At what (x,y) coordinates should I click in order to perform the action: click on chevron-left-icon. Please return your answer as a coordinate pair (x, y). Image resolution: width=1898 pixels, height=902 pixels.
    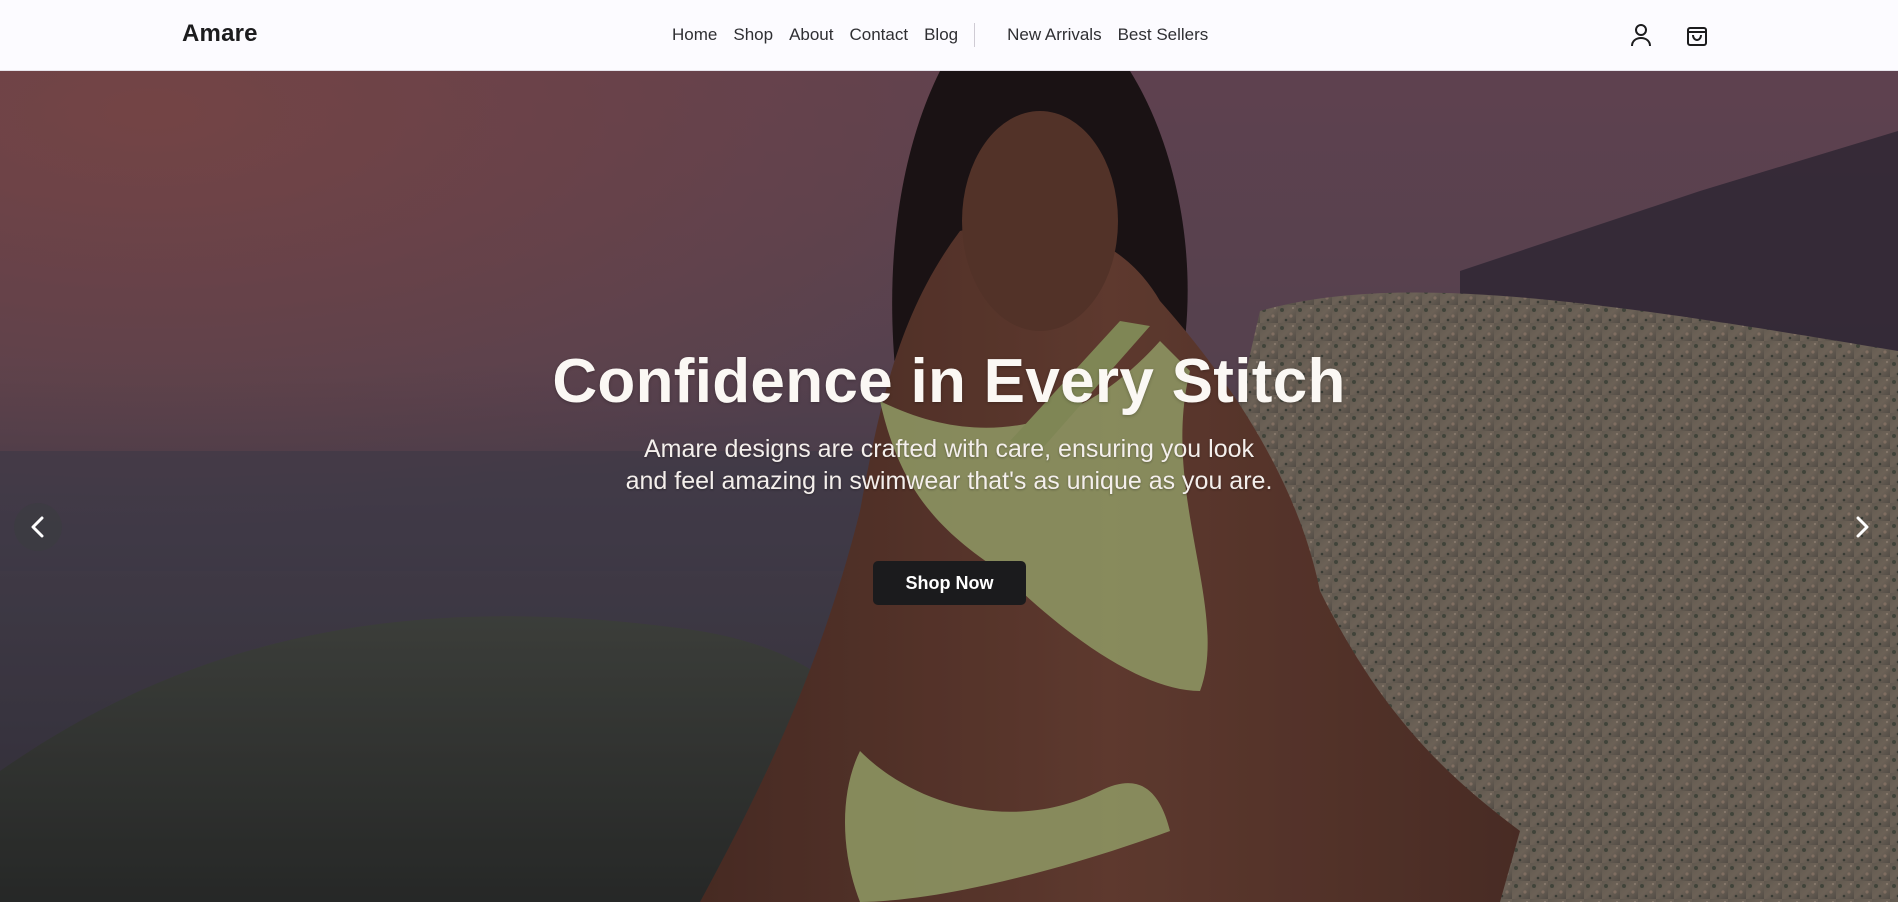
    Looking at the image, I should click on (37, 527).